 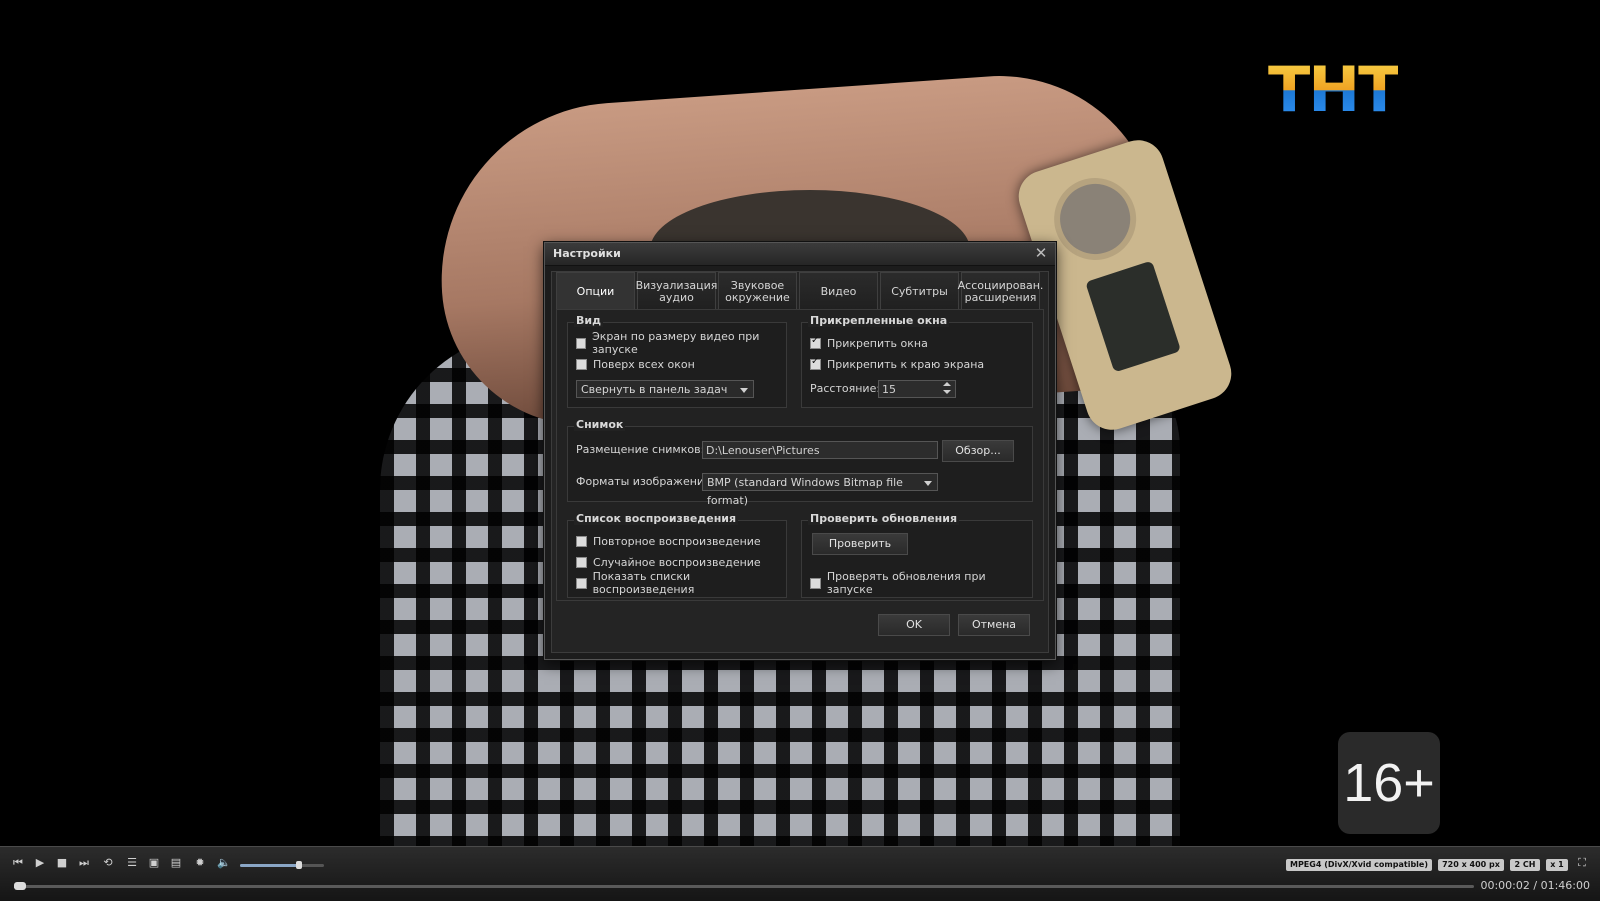 I want to click on minimize-select: Свернуть в панель задач, so click(x=665, y=389).